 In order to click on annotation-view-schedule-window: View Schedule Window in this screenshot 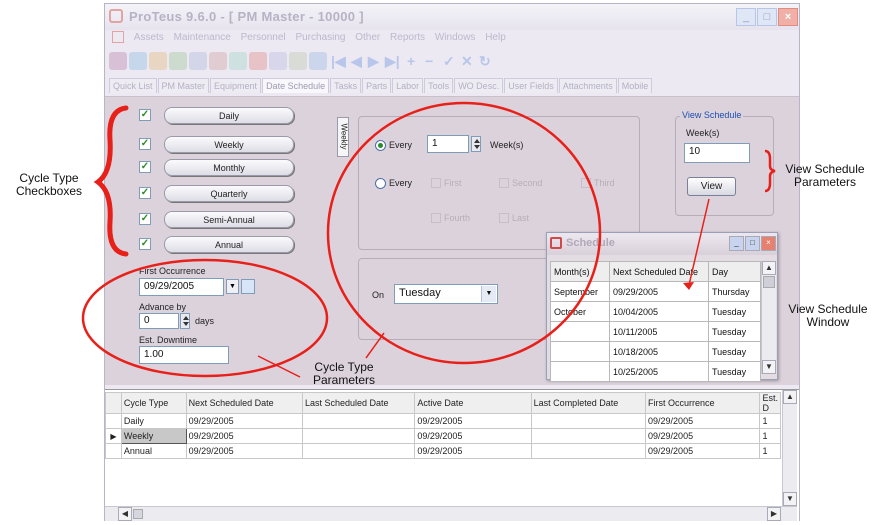, I will do `click(828, 316)`.